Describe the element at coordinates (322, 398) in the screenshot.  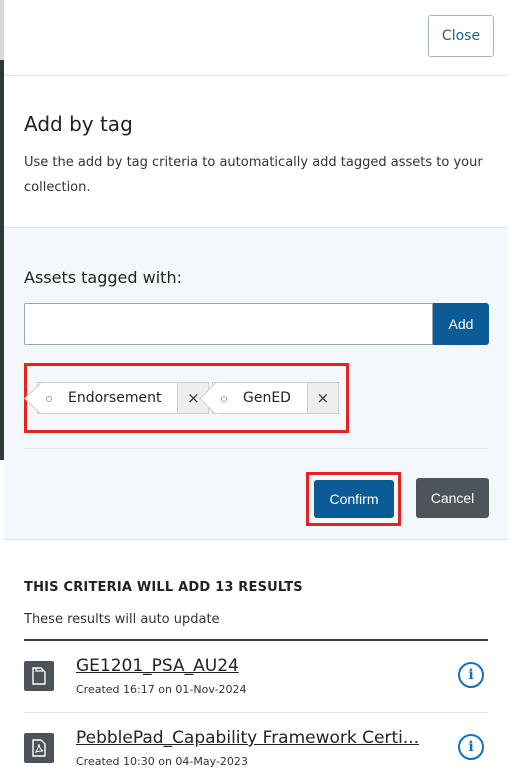
I see `remove-tag-gened-button: ×` at that location.